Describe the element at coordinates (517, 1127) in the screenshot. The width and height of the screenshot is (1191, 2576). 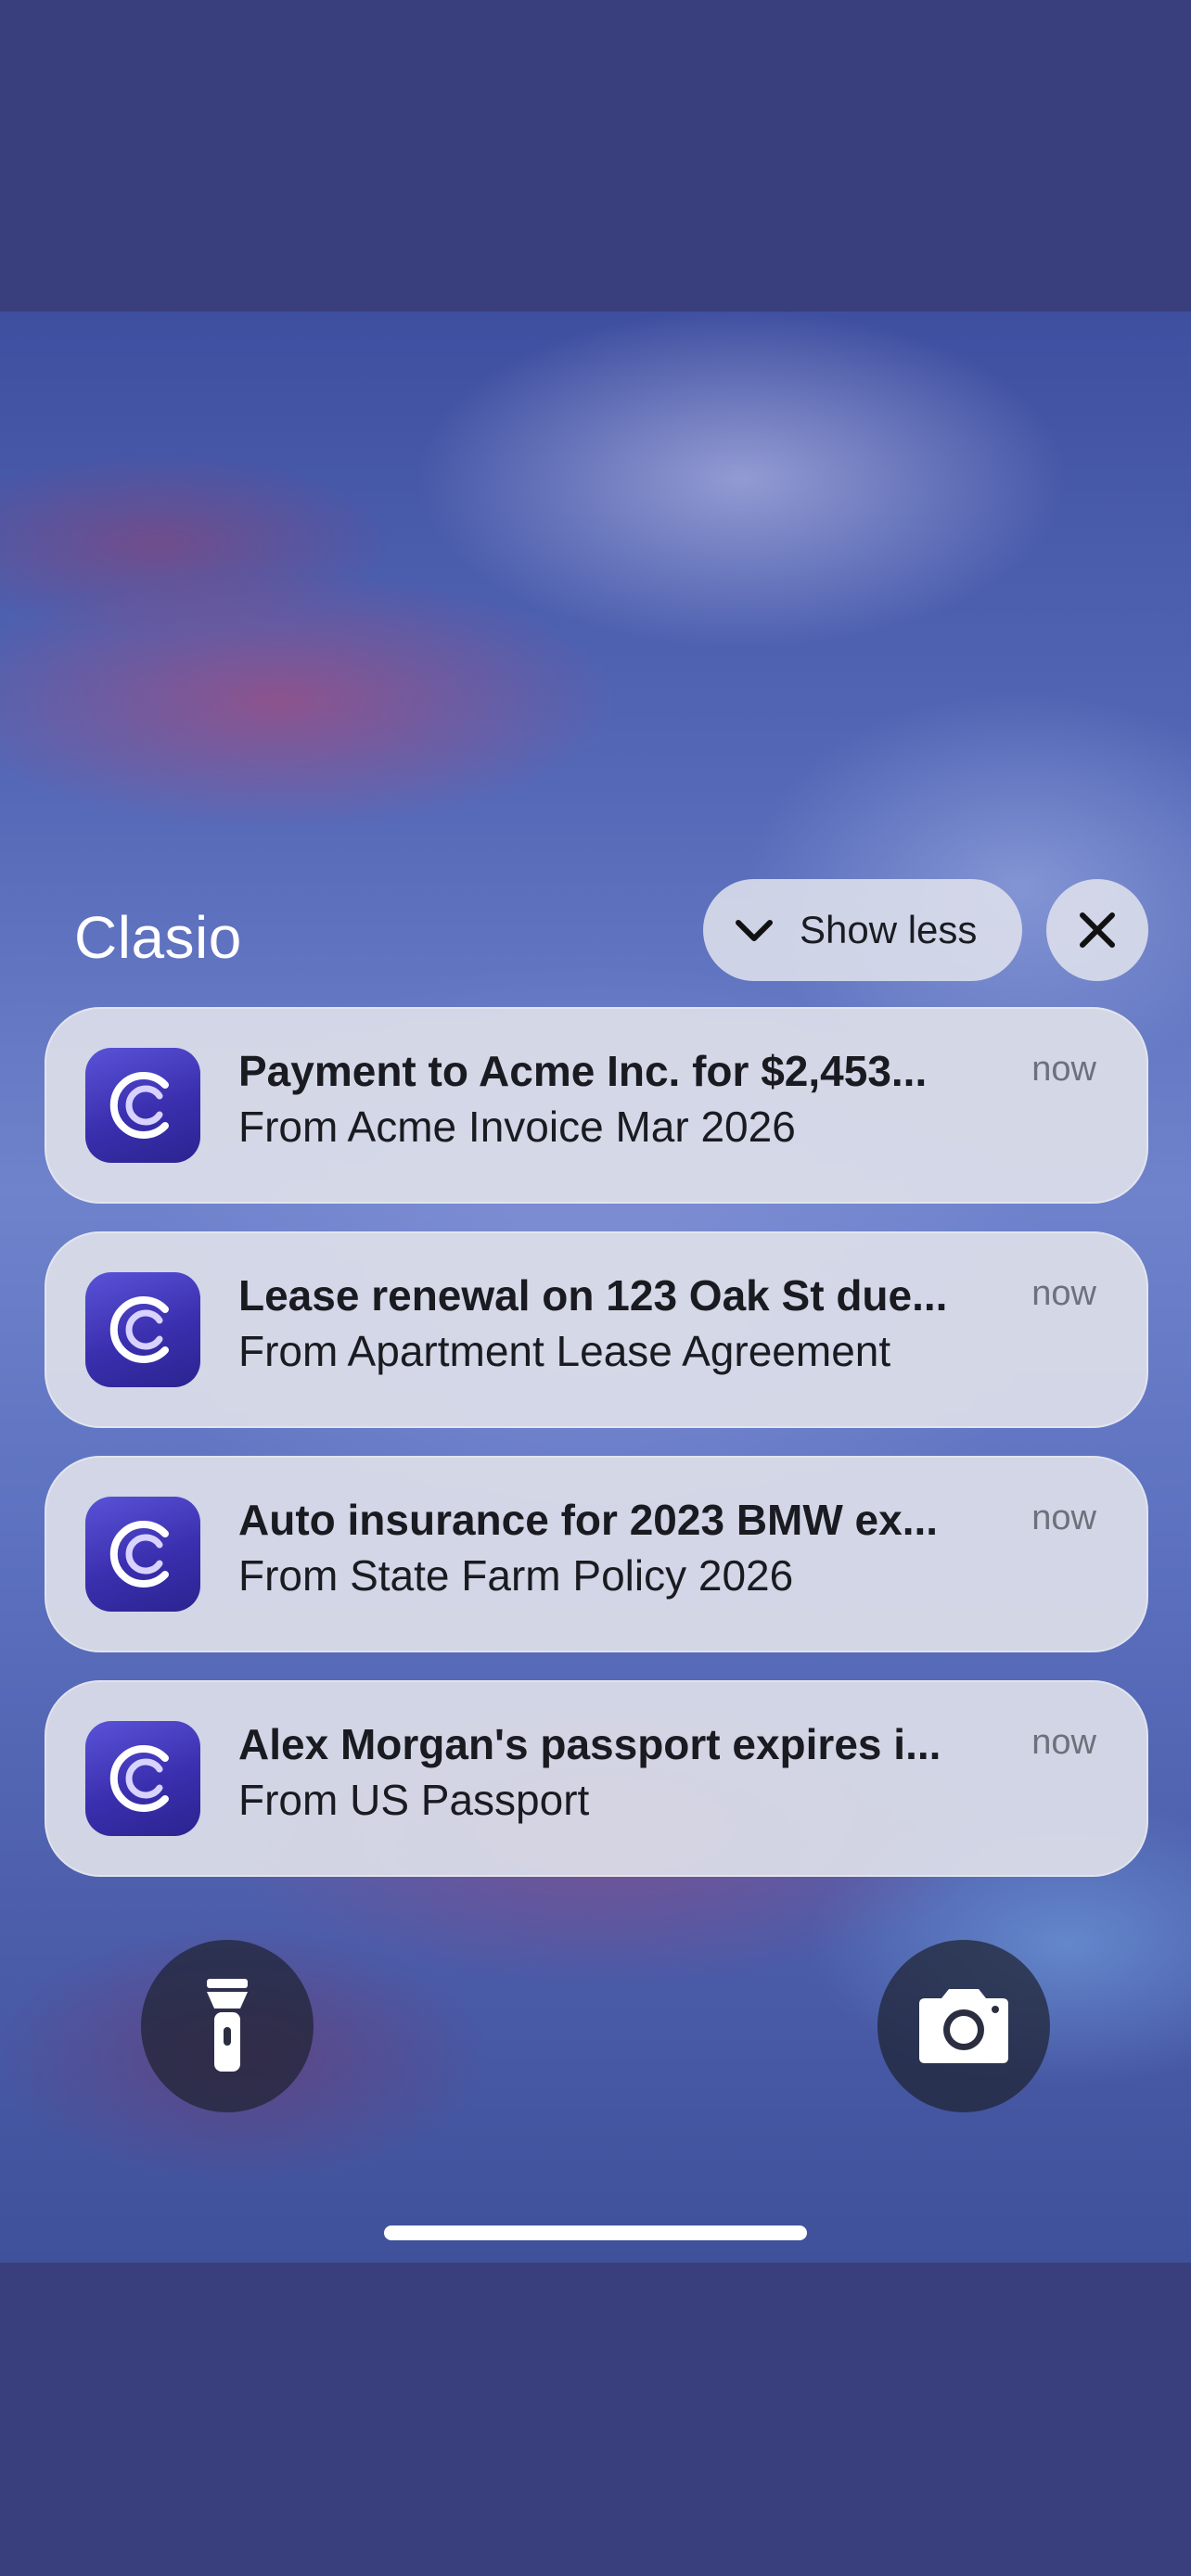
I see `notification-body: From Acme Invoice Mar 2026` at that location.